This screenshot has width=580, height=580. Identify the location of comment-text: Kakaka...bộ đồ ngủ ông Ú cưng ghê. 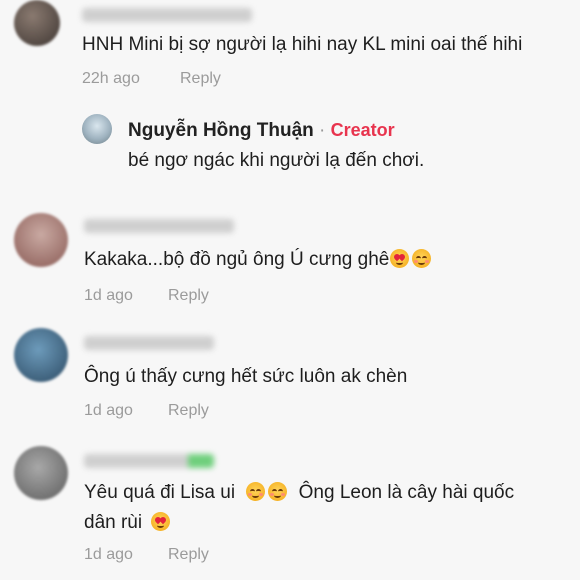
(237, 259).